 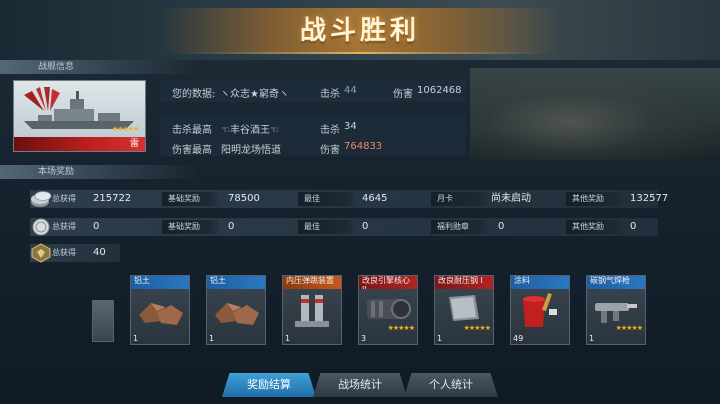 I want to click on silver-coins-icon, so click(x=41, y=199).